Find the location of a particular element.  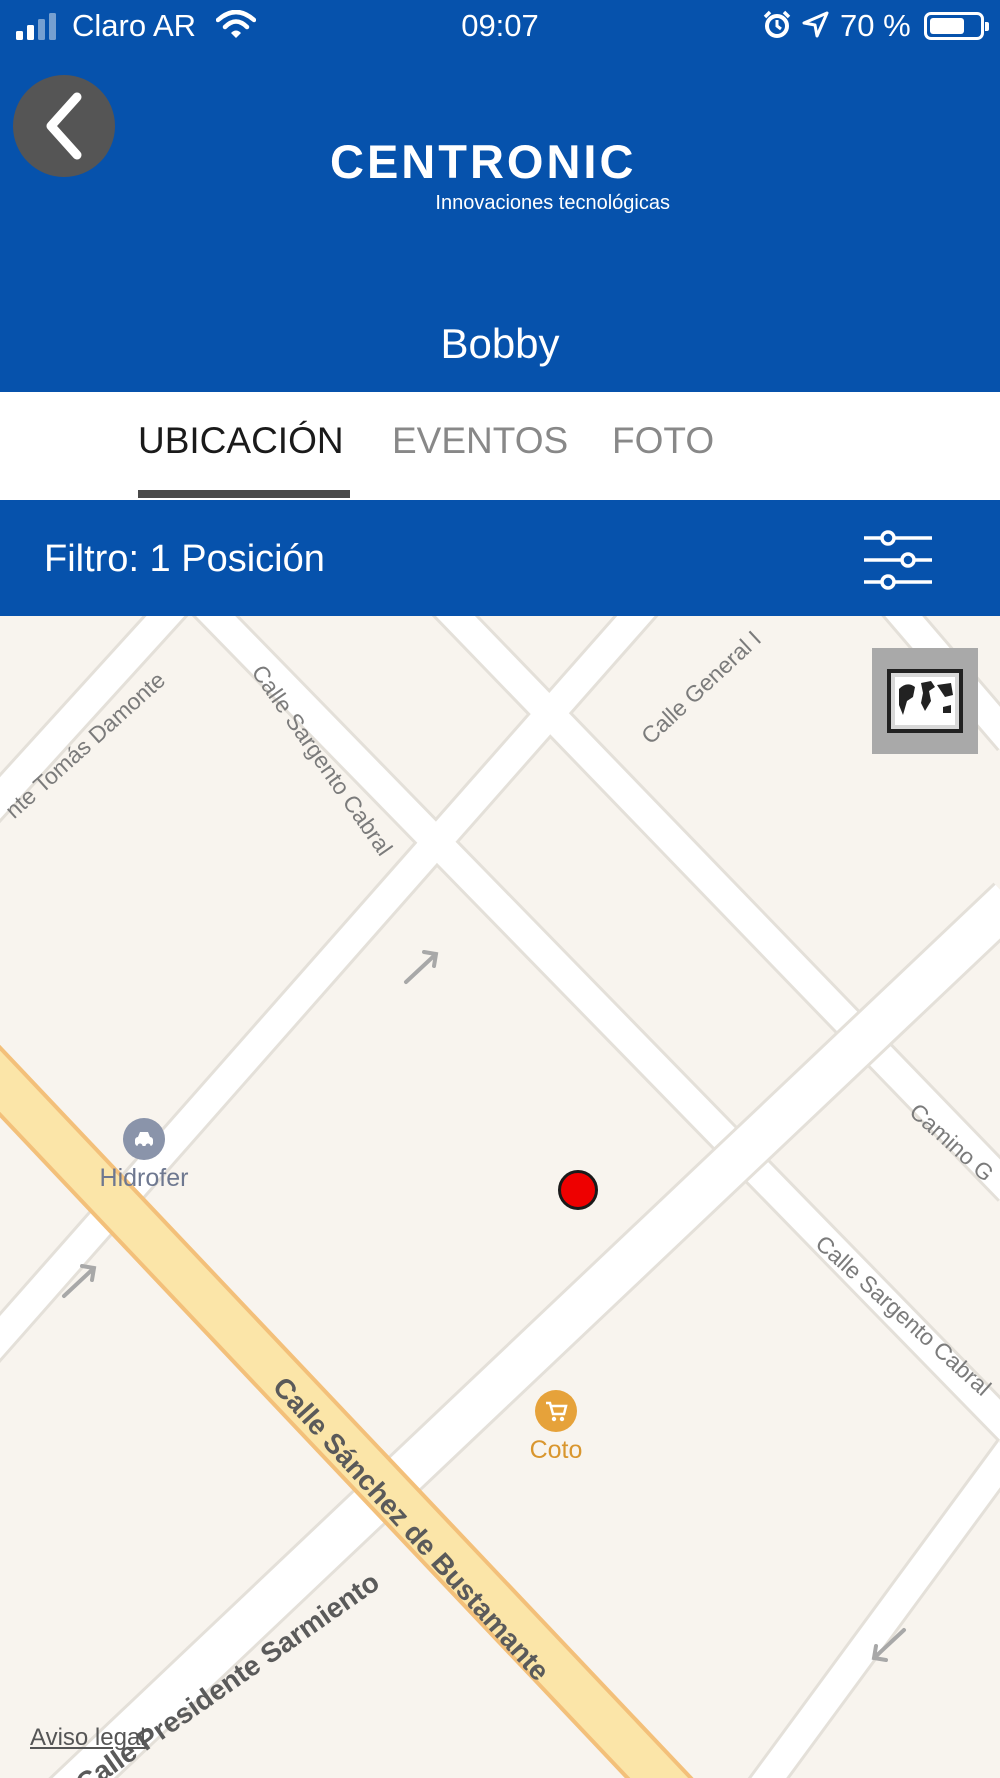

centronic-logo: CENTRONIC Innovaciones tecnológicas is located at coordinates (500, 176).